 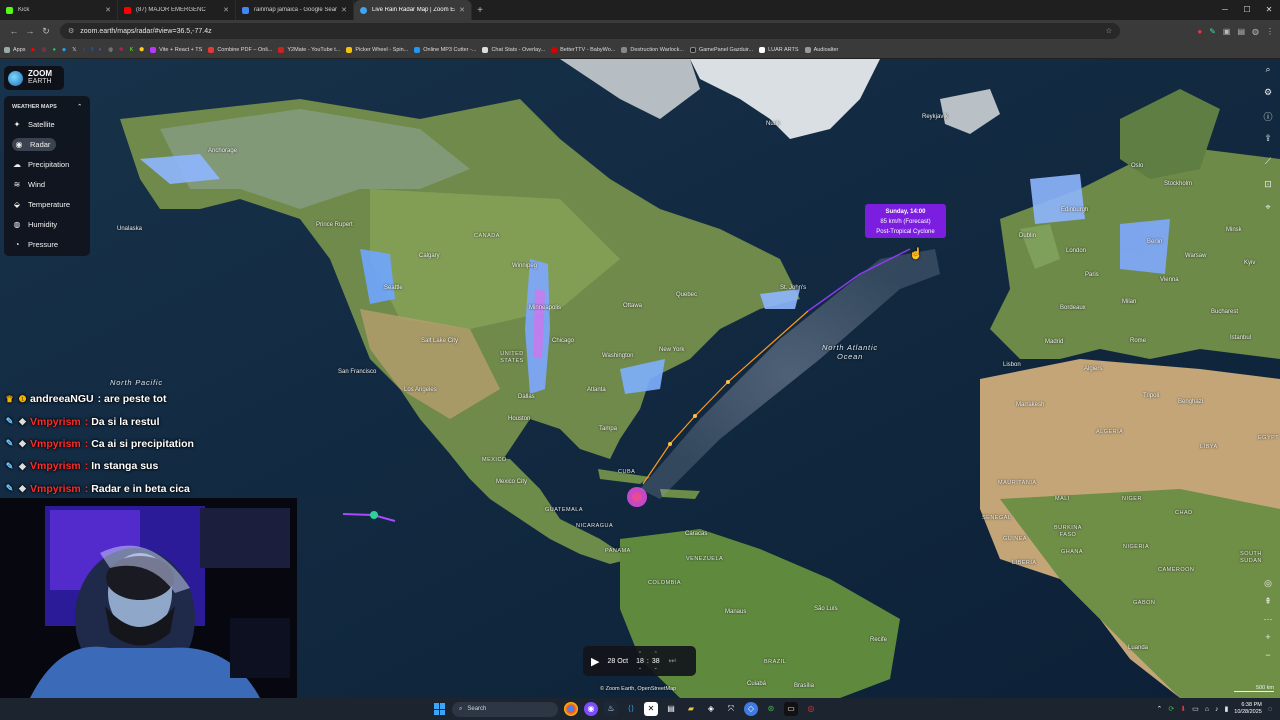 I want to click on site-info-icon: ⚙, so click(x=71, y=31).